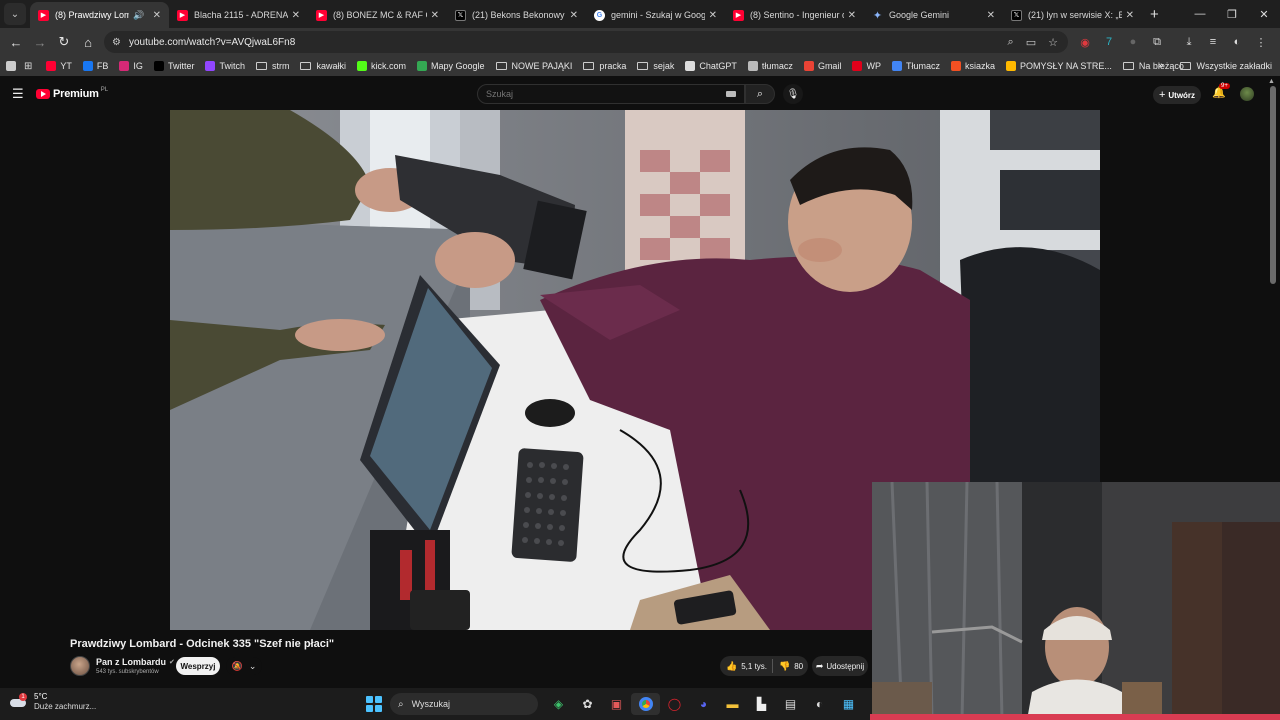 This screenshot has height=720, width=1280. I want to click on search-input, so click(596, 94).